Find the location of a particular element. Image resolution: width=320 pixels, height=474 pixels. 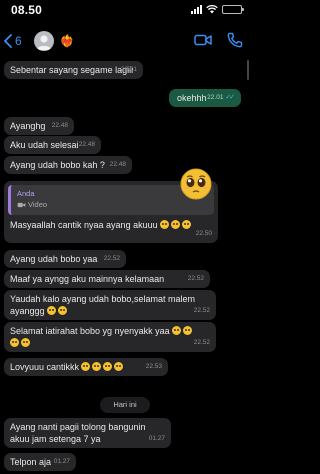

message-incoming: Maaf ya ayngg aku mainnya kelamaan 22.52 is located at coordinates (107, 279).